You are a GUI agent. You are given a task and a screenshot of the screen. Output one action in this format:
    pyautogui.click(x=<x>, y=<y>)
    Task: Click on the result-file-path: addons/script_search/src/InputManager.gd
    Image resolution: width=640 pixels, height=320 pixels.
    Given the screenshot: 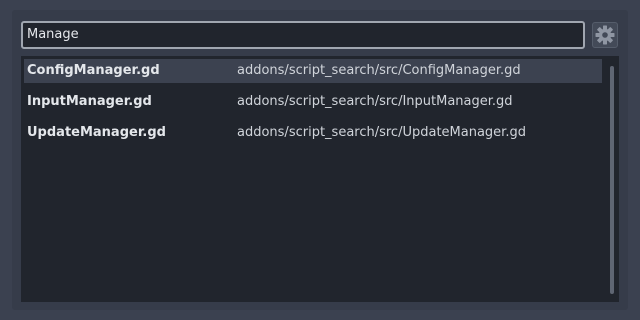 What is the action you would take?
    pyautogui.click(x=375, y=101)
    